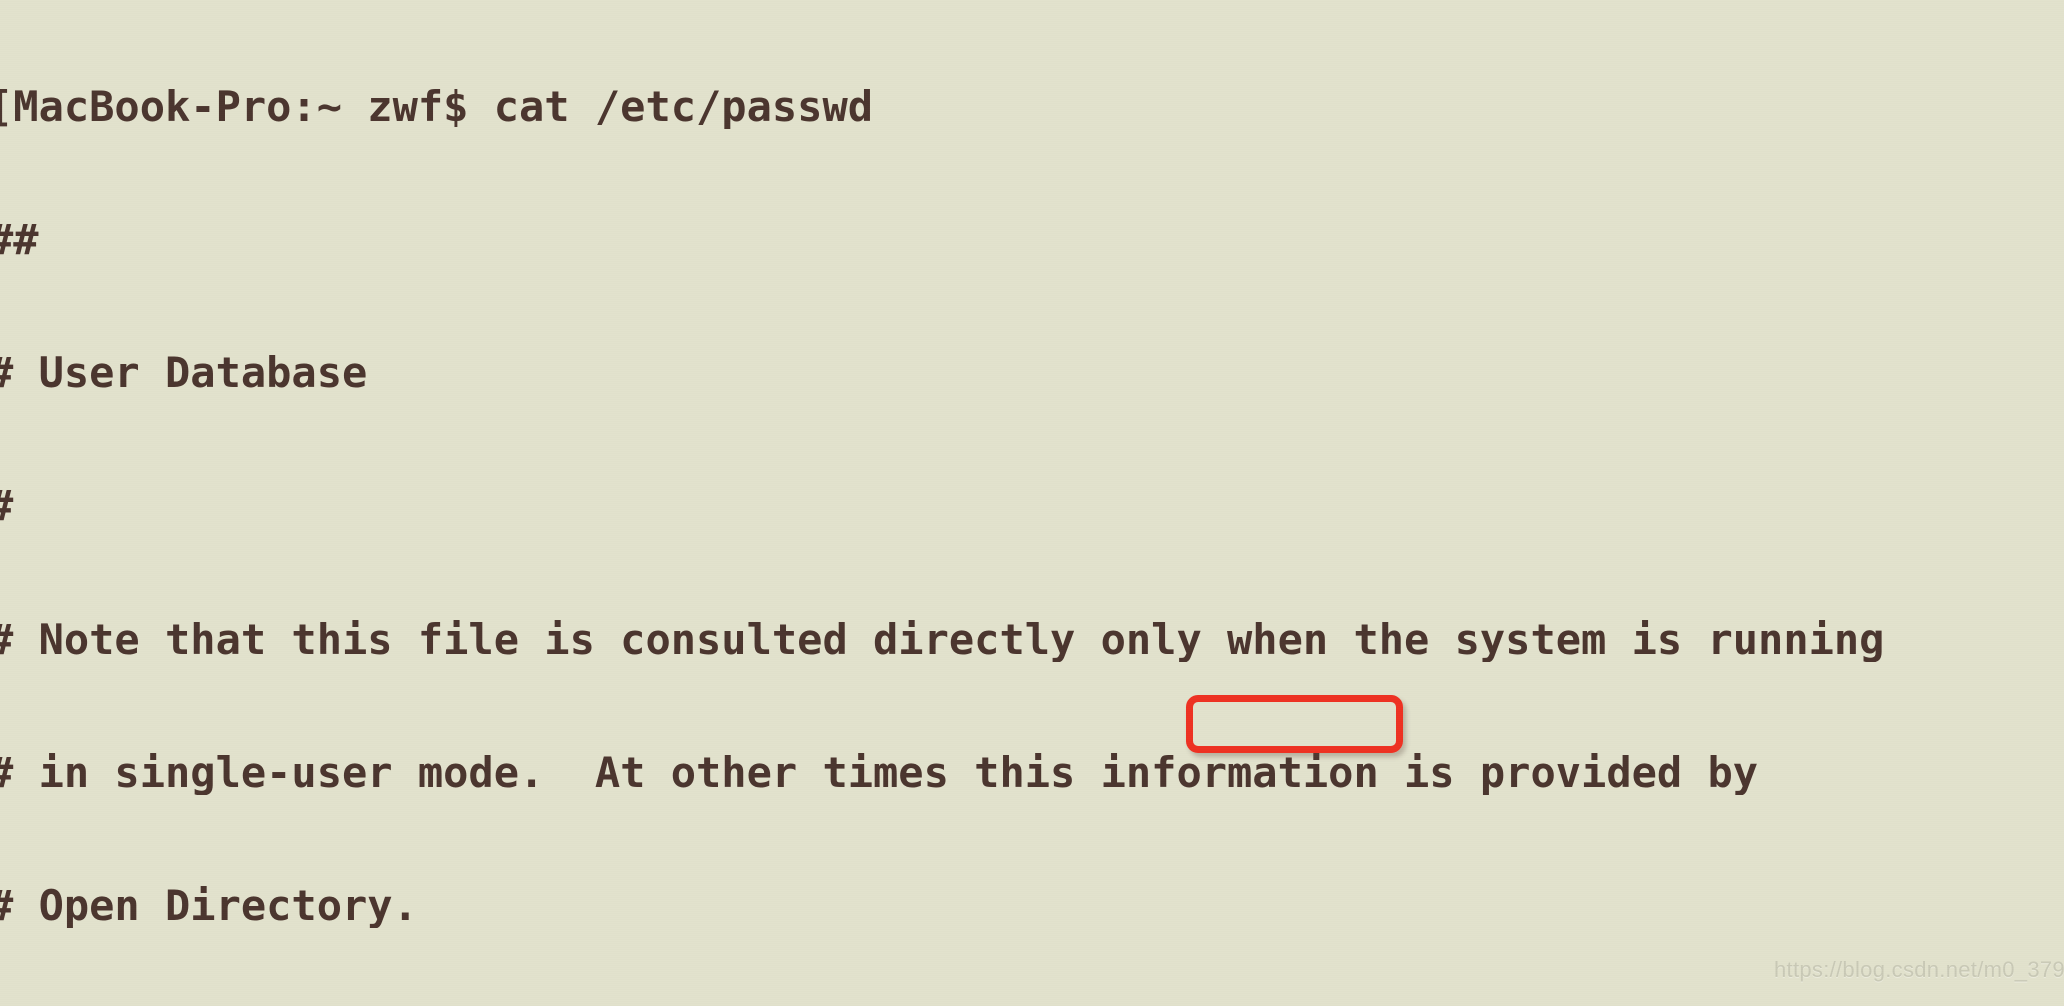 This screenshot has height=1006, width=2064. I want to click on terminal-line-2: # User Database, so click(184, 373).